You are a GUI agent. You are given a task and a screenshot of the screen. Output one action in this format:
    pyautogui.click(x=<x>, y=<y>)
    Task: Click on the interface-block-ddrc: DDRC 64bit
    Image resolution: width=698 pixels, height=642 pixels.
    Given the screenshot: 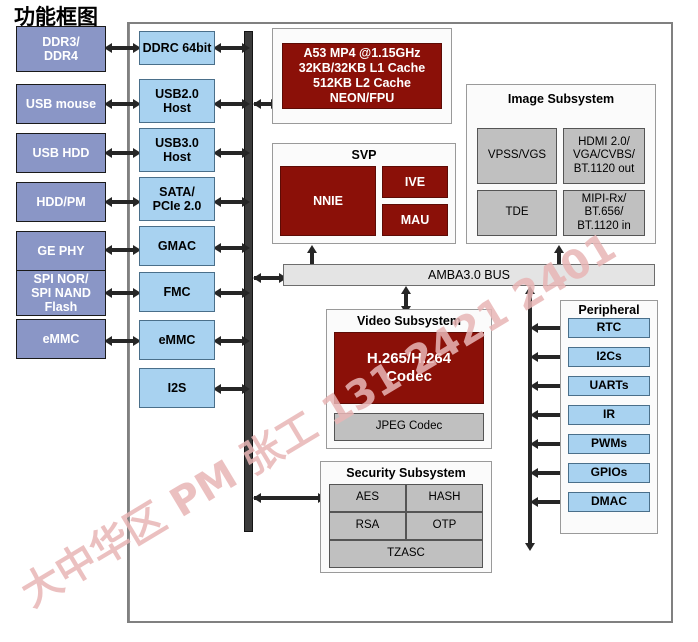 What is the action you would take?
    pyautogui.click(x=177, y=48)
    